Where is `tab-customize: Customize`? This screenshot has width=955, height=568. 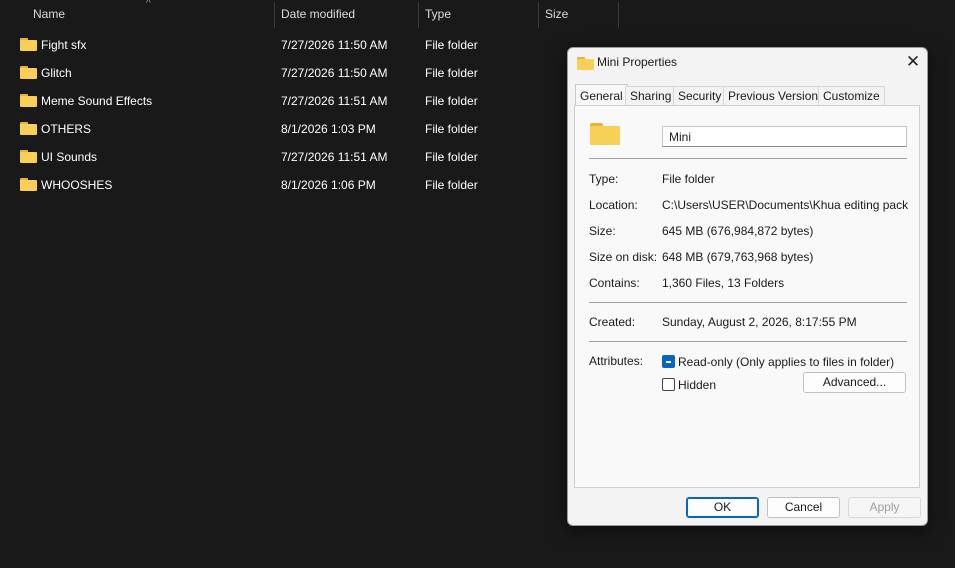
tab-customize: Customize is located at coordinates (851, 95).